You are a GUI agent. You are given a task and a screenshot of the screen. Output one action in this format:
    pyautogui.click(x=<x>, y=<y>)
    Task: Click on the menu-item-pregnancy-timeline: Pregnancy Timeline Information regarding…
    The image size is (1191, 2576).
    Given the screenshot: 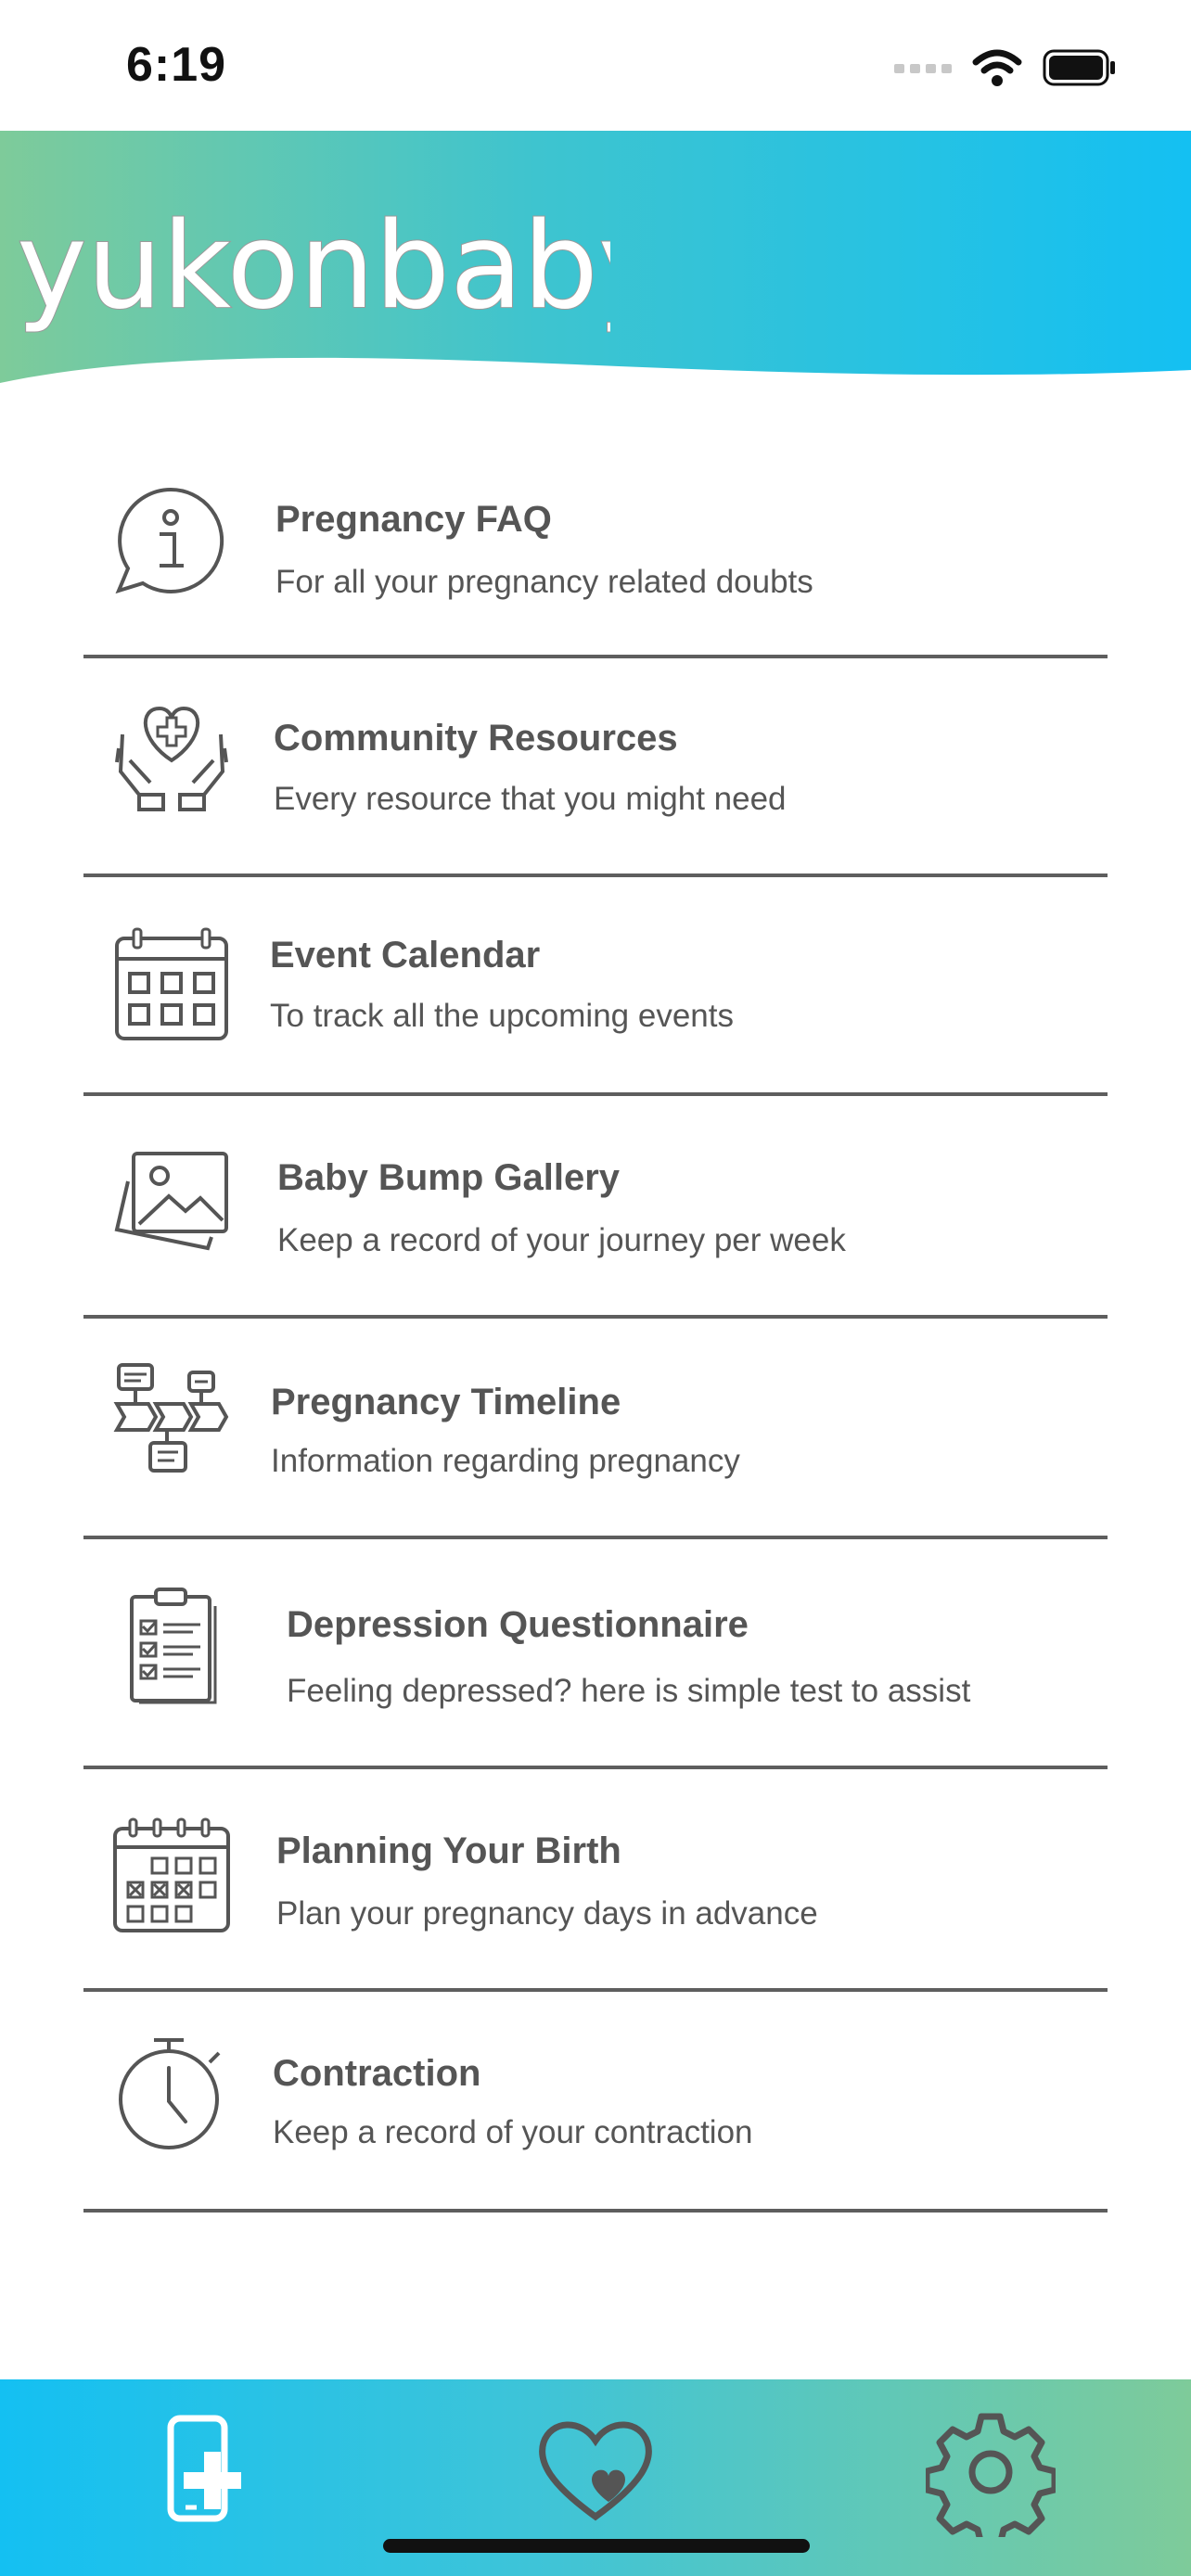 What is the action you would take?
    pyautogui.click(x=595, y=1429)
    